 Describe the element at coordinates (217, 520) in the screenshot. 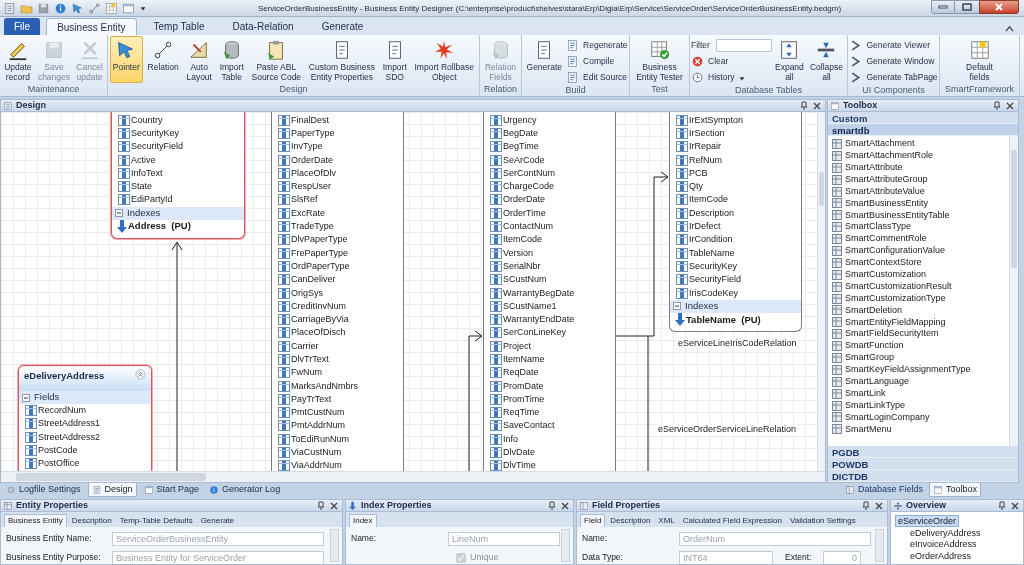

I see `property-tab: Generate` at that location.